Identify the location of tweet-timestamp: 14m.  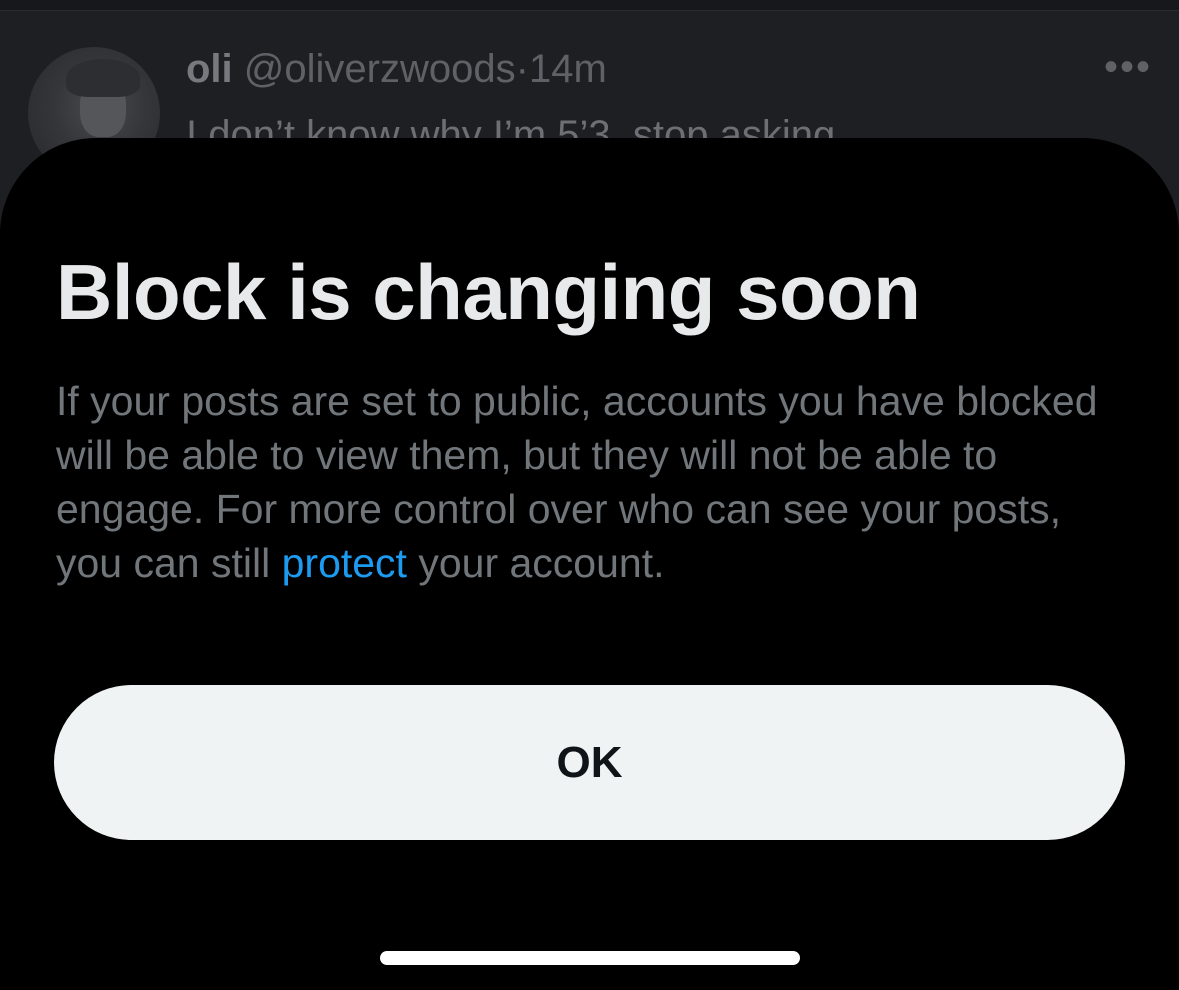
(567, 69).